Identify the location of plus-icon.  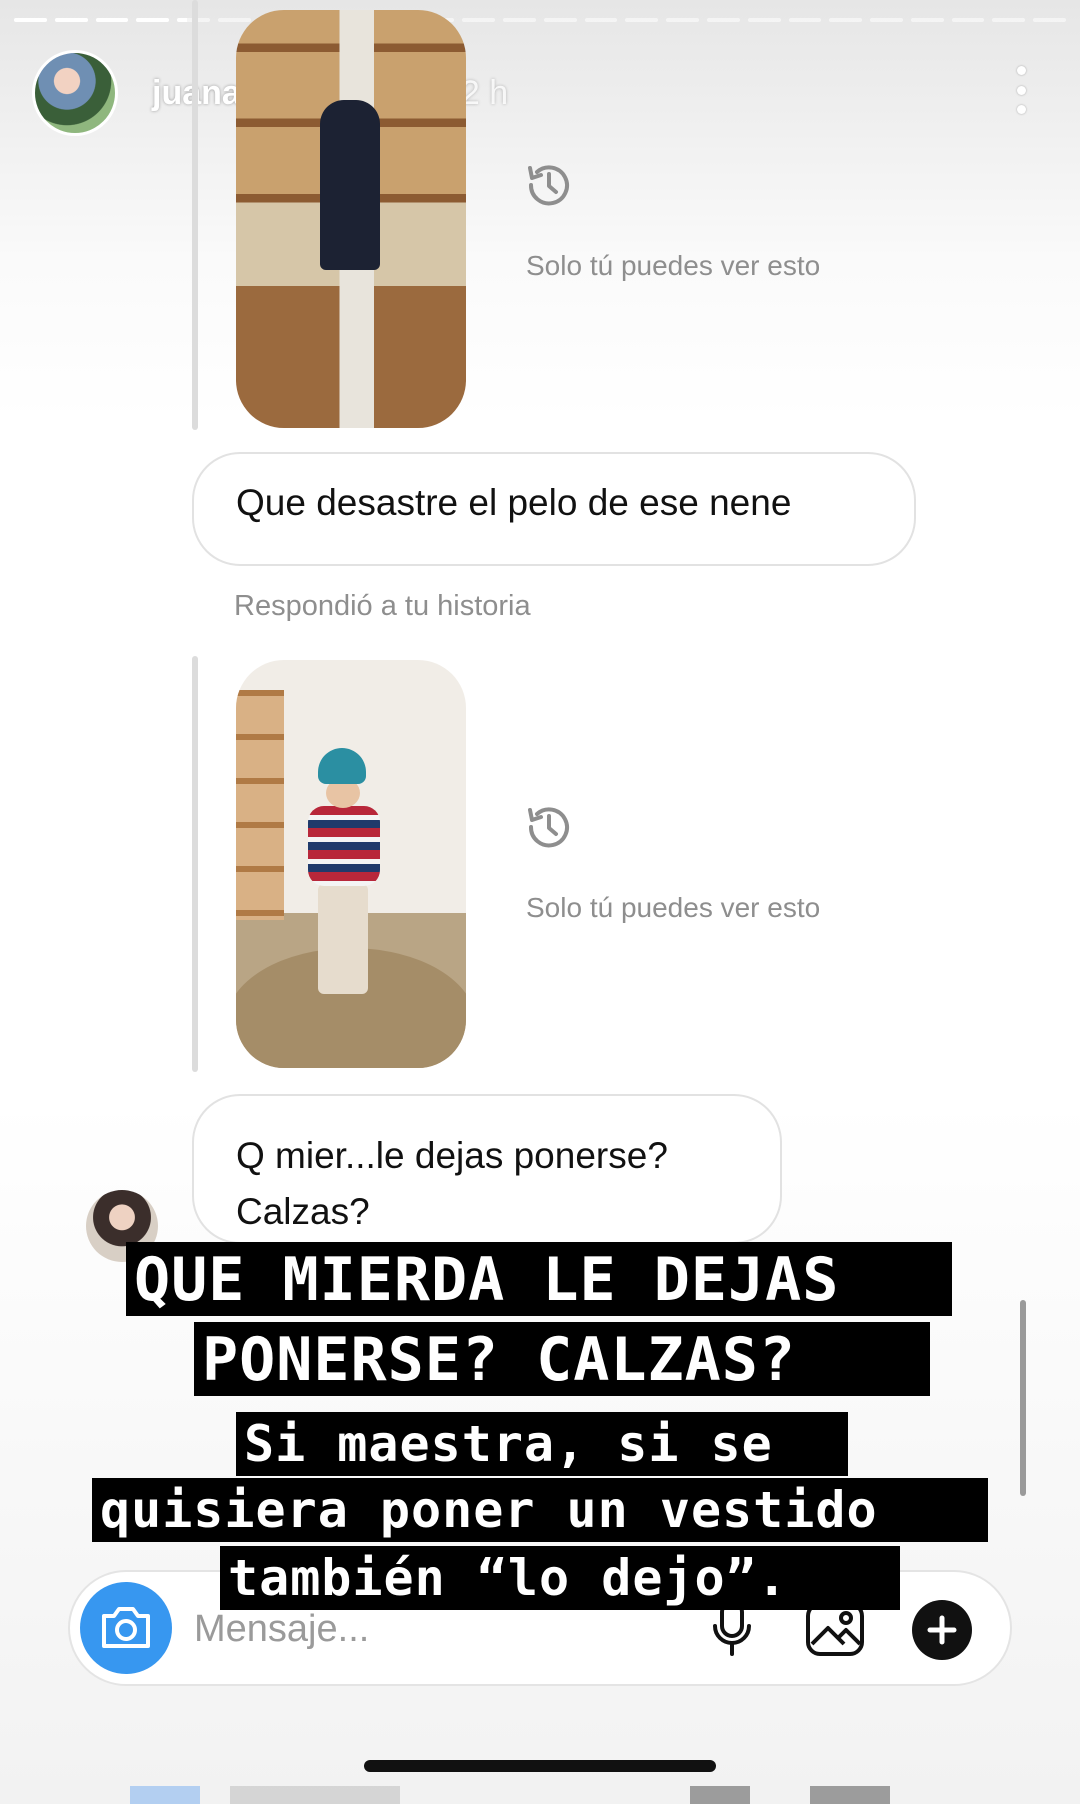
(942, 1630).